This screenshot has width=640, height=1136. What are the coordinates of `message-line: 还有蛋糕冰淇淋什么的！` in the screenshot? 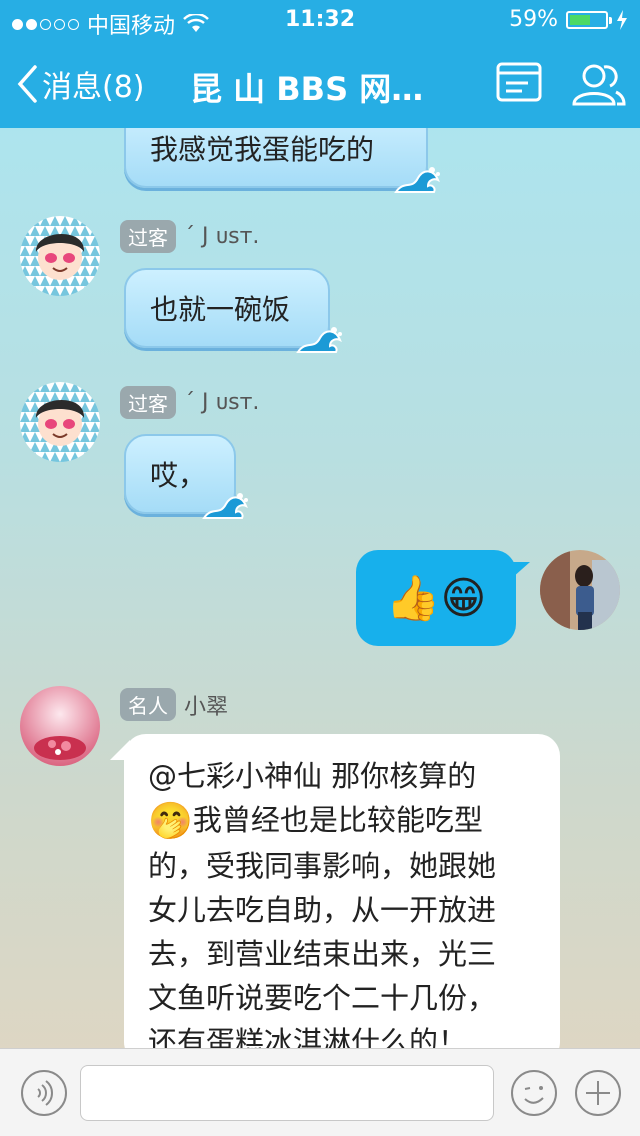 It's located at (308, 1036).